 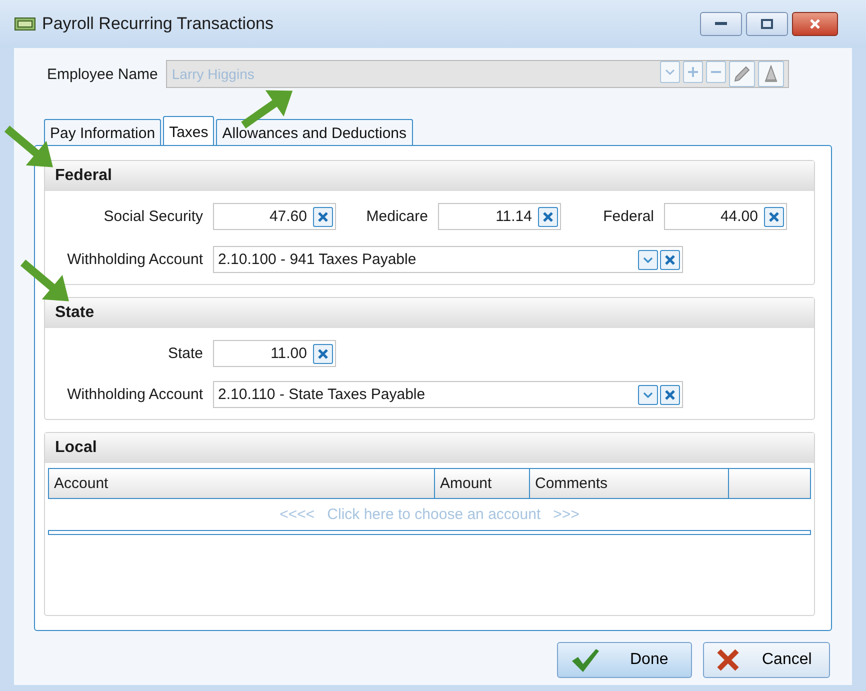 I want to click on amount-field: 11.14, so click(x=499, y=216).